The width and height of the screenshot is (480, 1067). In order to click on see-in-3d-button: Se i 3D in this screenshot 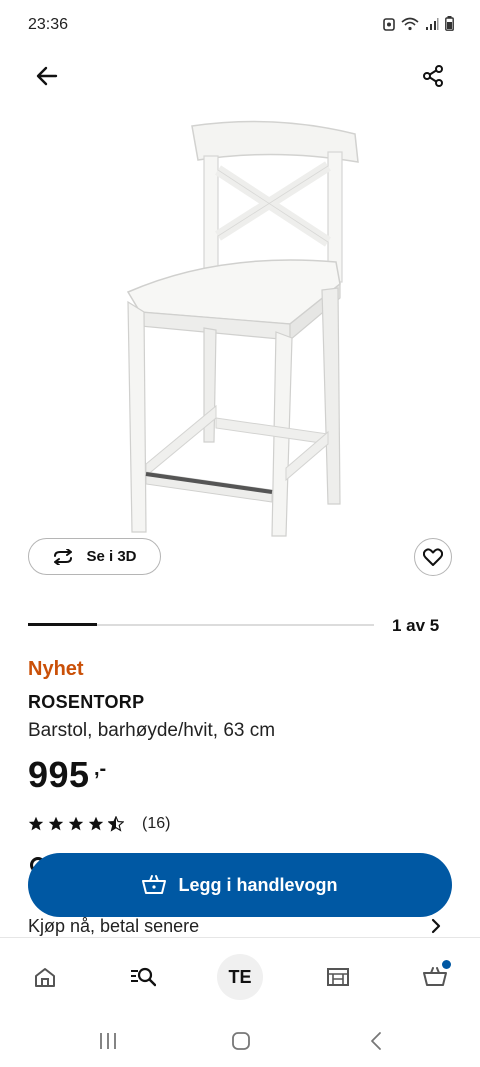, I will do `click(94, 556)`.